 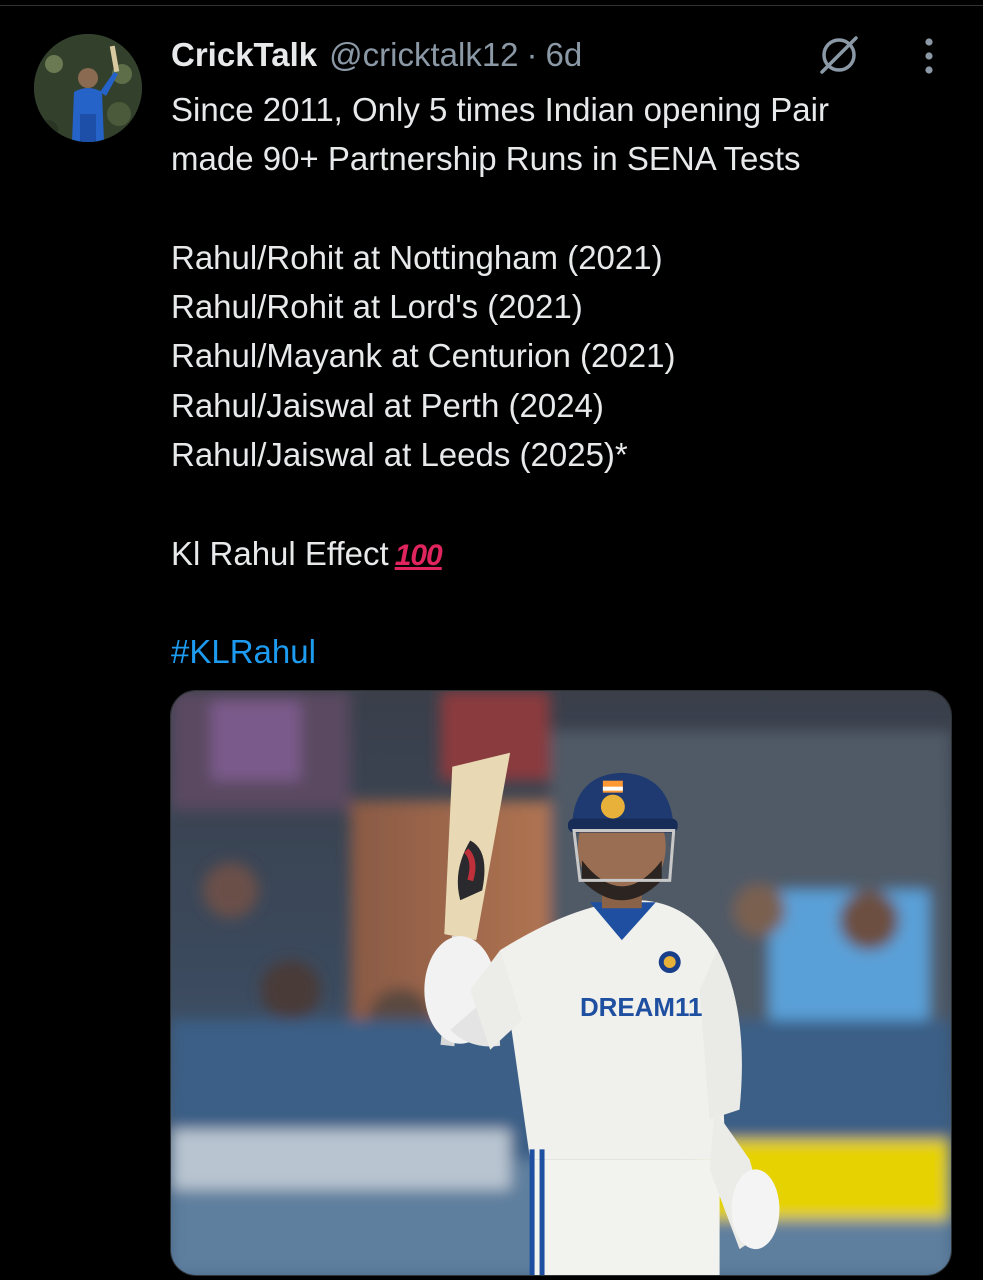 What do you see at coordinates (423, 55) in the screenshot?
I see `author-handle: @cricktalk12` at bounding box center [423, 55].